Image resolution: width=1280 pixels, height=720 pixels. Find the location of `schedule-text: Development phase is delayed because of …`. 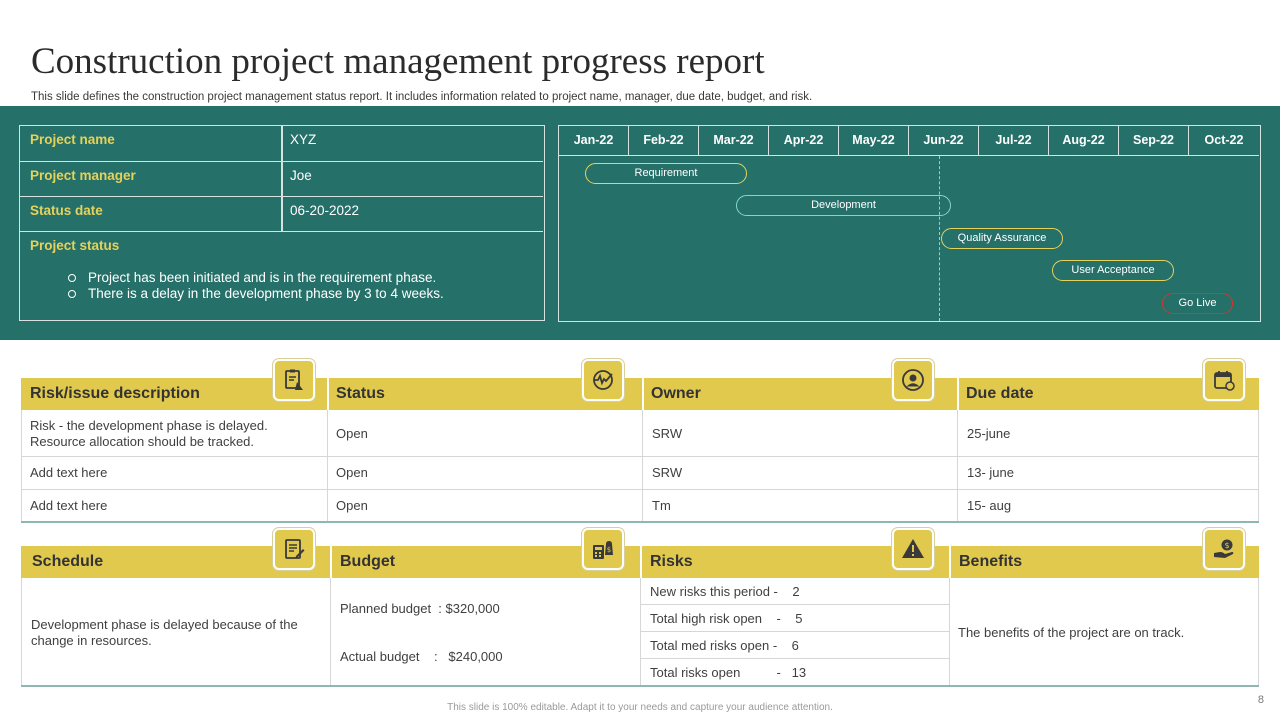

schedule-text: Development phase is delayed because of … is located at coordinates (164, 632).